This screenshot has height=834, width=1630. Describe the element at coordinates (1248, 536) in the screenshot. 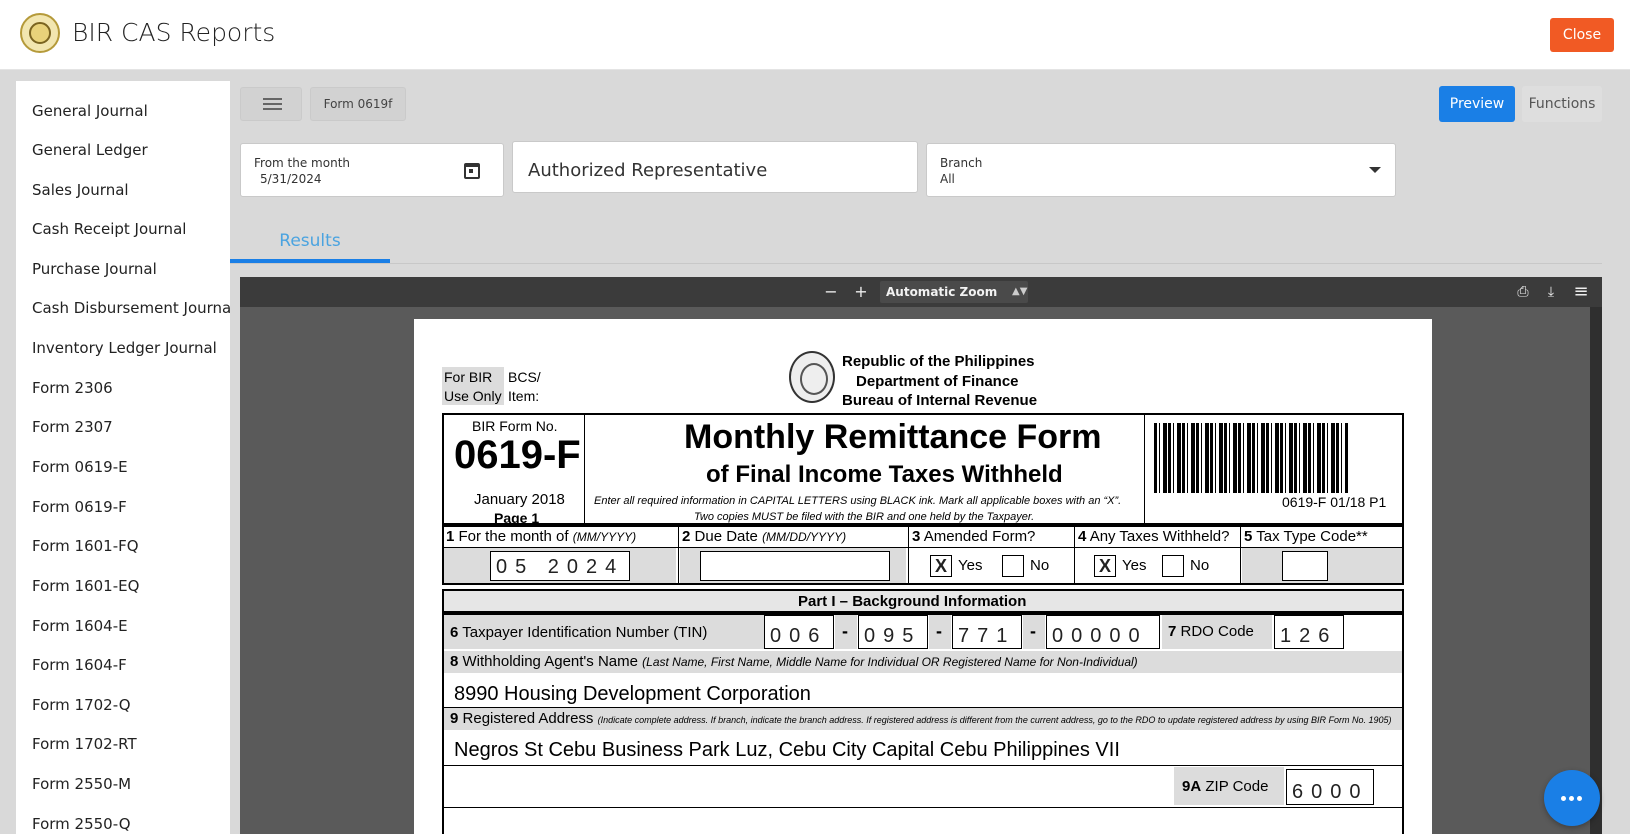

I see `f5-num: 5` at that location.